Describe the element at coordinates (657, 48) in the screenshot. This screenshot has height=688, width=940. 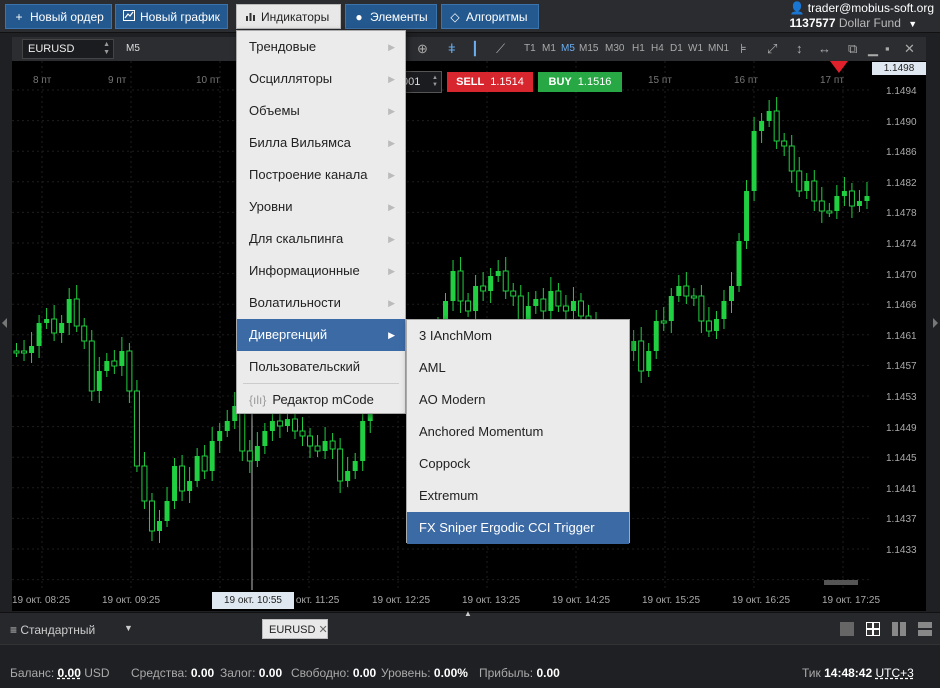
I see `timeframe-h4: H4` at that location.